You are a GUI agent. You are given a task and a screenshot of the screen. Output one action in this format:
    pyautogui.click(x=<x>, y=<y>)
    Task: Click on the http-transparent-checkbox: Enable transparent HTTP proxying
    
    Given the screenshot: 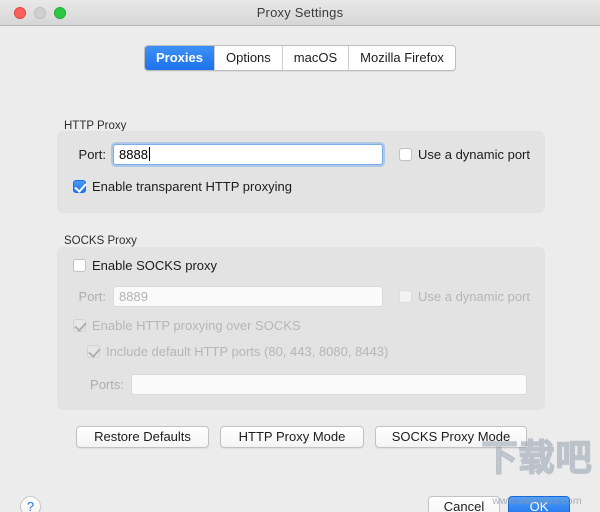 What is the action you would take?
    pyautogui.click(x=182, y=186)
    